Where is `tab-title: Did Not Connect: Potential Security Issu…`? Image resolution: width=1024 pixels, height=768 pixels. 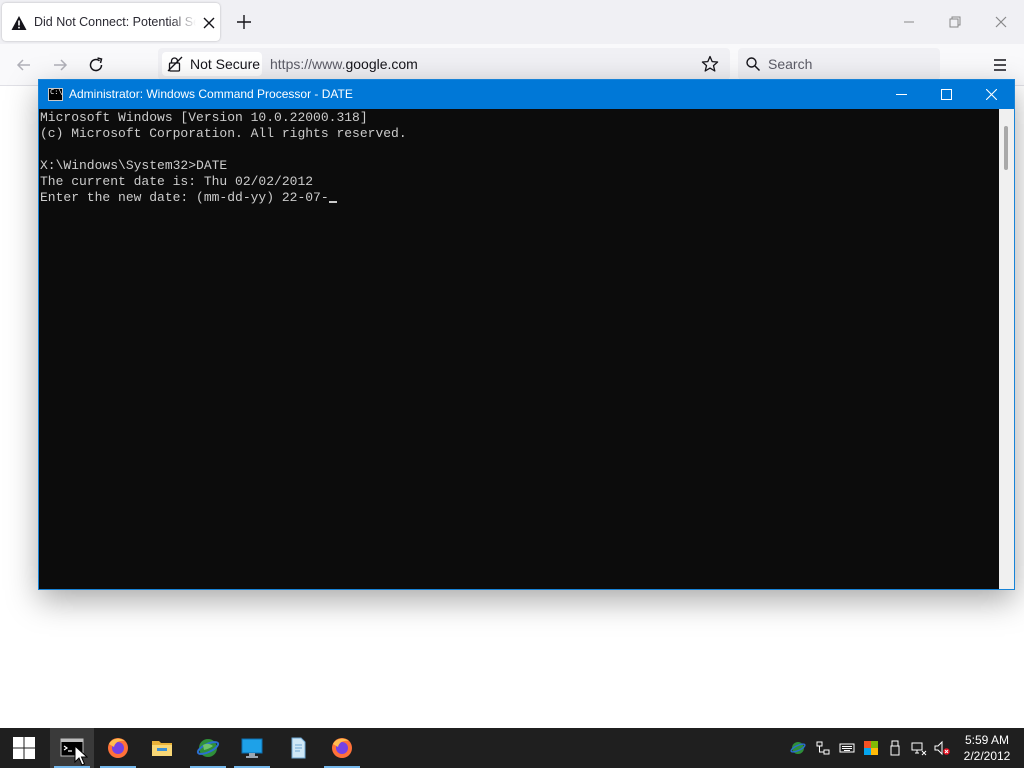
tab-title: Did Not Connect: Potential Security Issu… is located at coordinates (115, 22).